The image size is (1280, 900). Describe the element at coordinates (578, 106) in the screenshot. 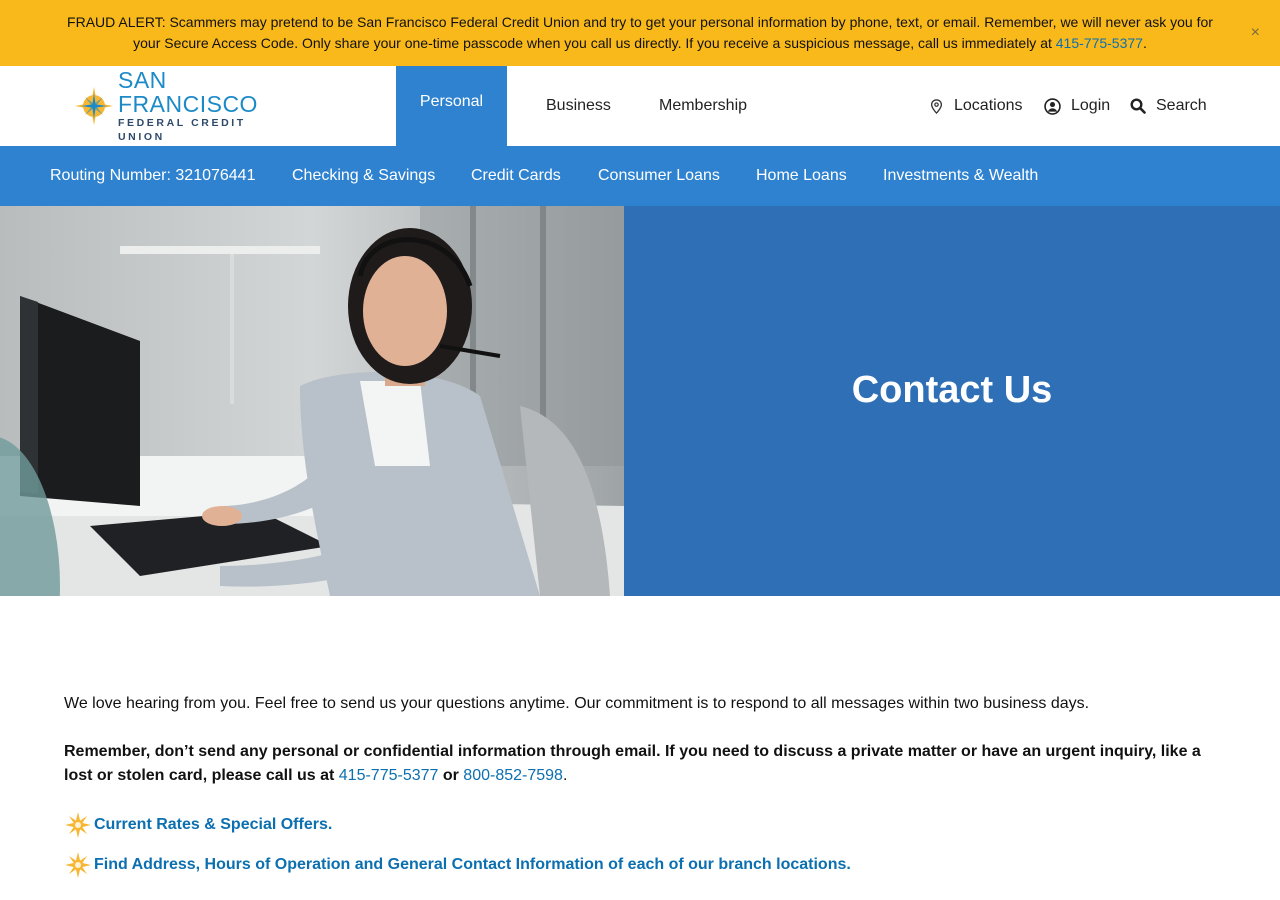

I see `tab-business: Business` at that location.